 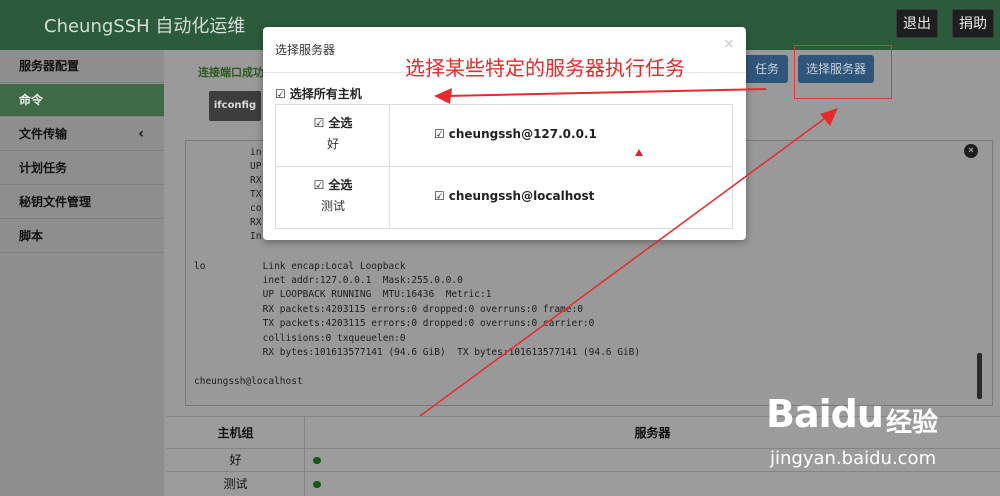 What do you see at coordinates (545, 68) in the screenshot?
I see `annotation-text: 选择某些特定的服务器执行任务` at bounding box center [545, 68].